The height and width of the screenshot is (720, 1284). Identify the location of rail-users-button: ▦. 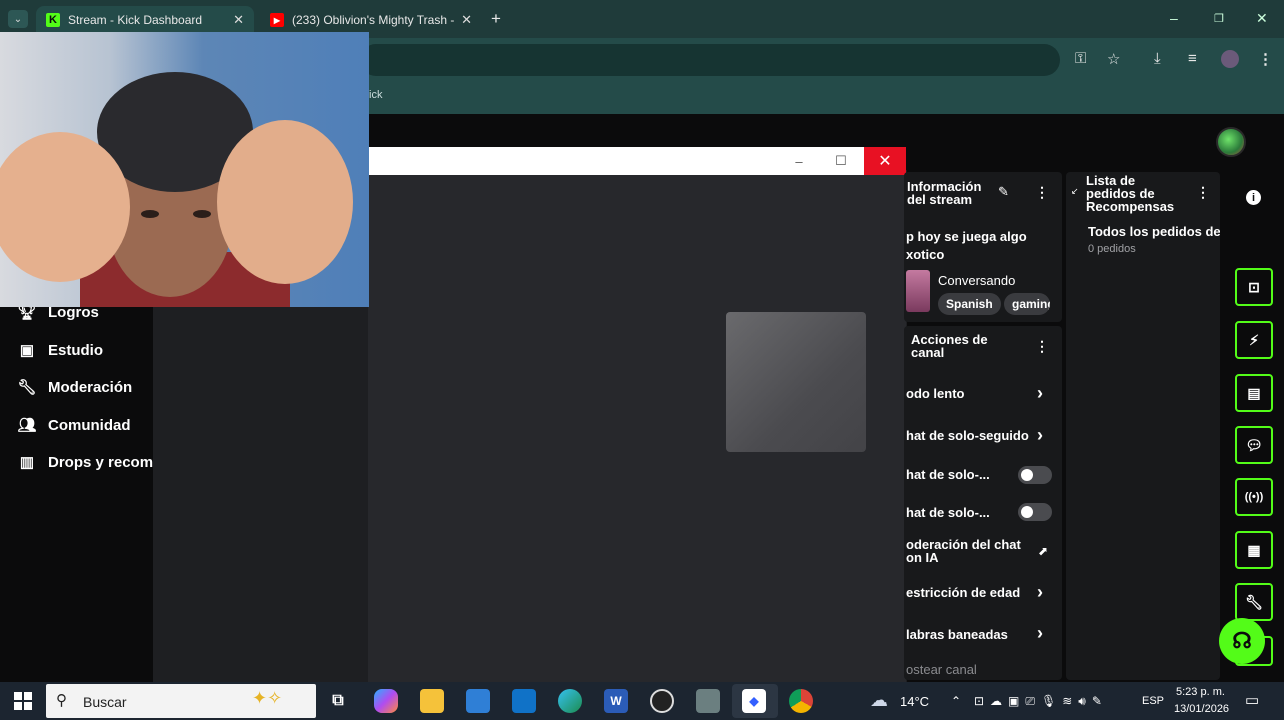
(1254, 550).